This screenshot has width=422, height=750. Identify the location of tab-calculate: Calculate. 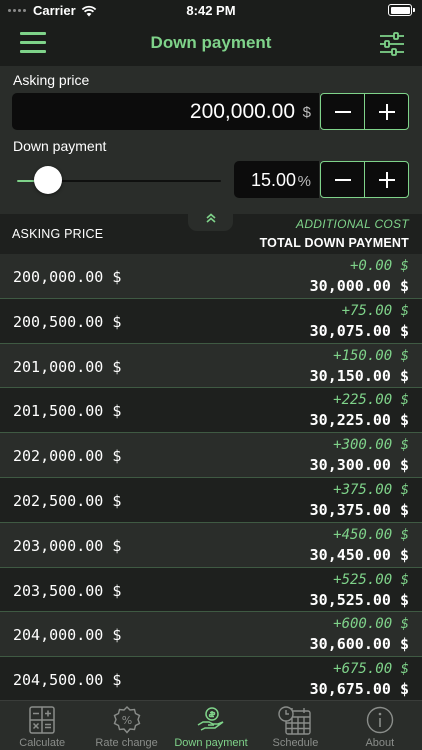
(42, 725).